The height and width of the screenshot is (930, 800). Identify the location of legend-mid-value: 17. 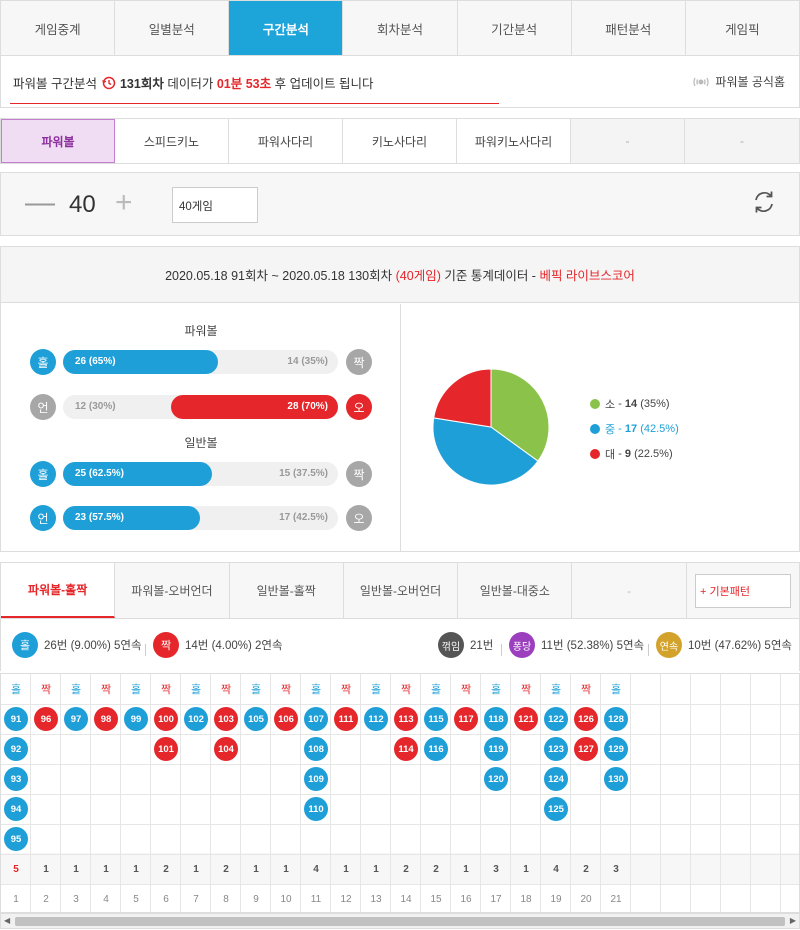
(631, 429).